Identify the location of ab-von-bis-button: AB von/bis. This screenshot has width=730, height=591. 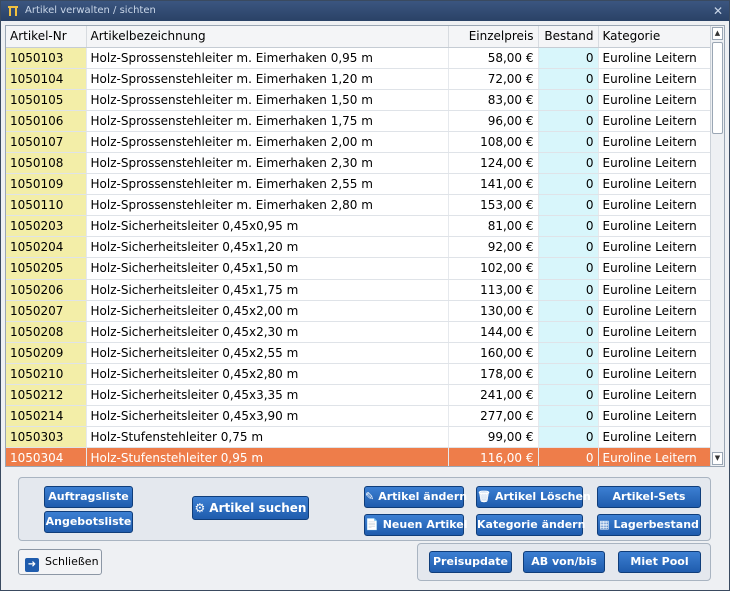
(564, 562).